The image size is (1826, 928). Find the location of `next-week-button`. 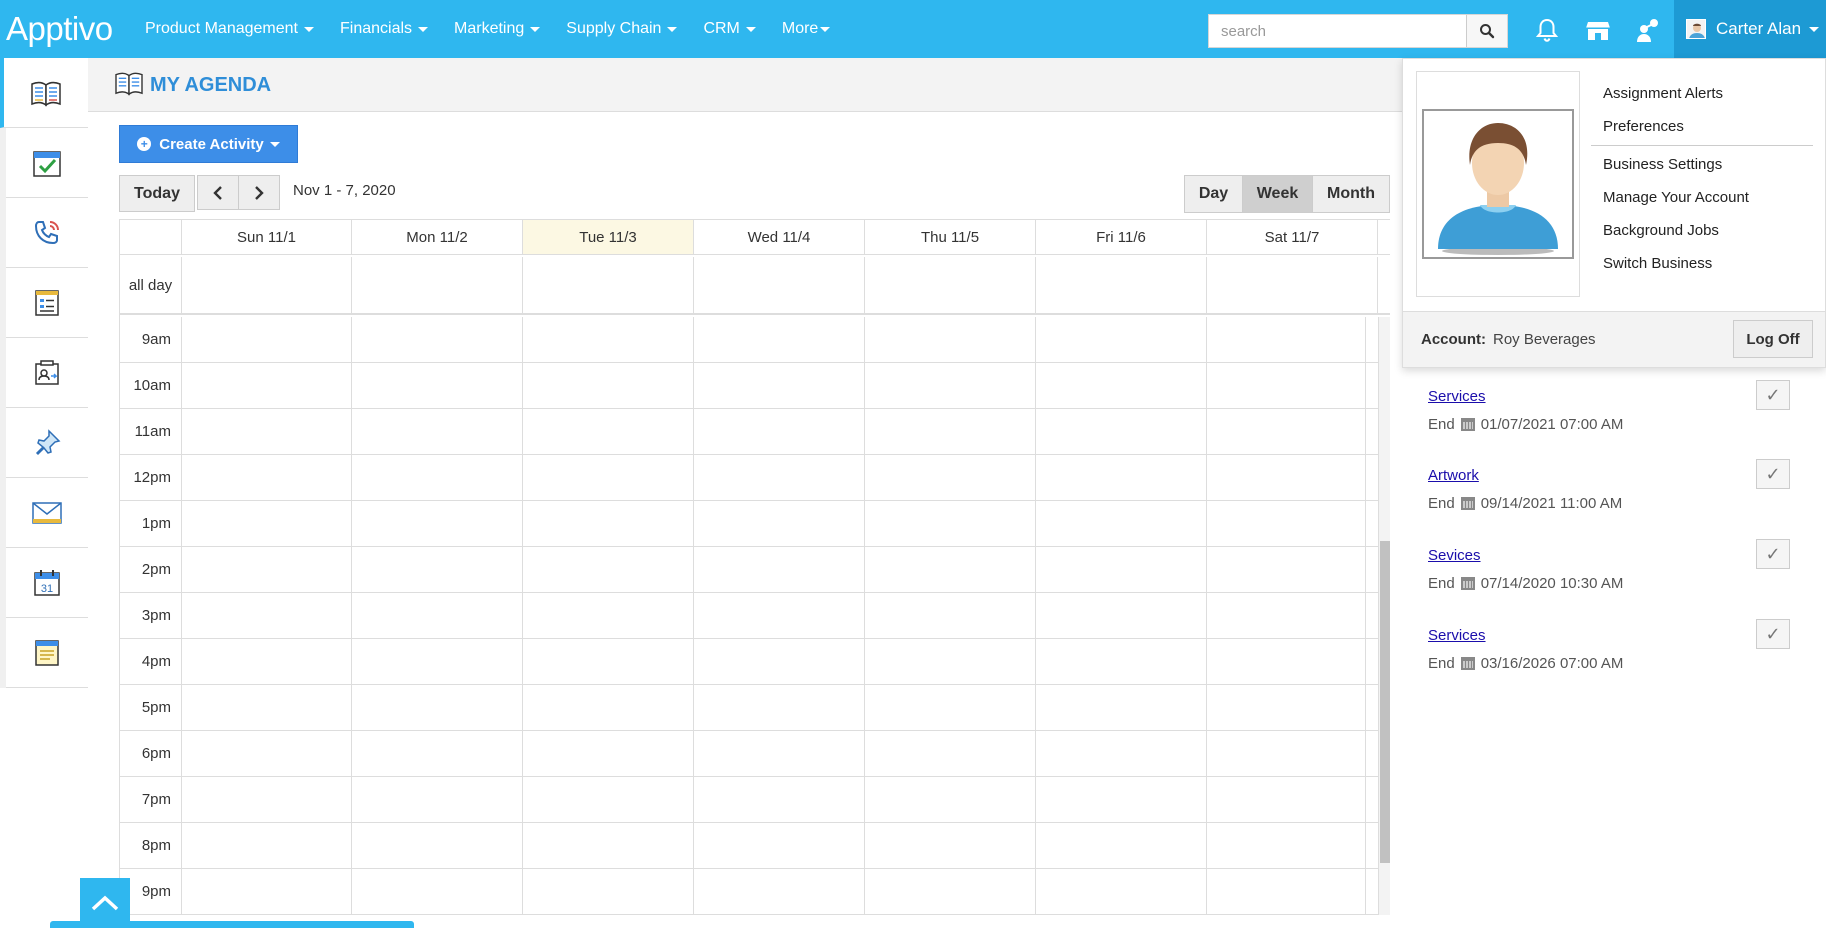

next-week-button is located at coordinates (259, 192).